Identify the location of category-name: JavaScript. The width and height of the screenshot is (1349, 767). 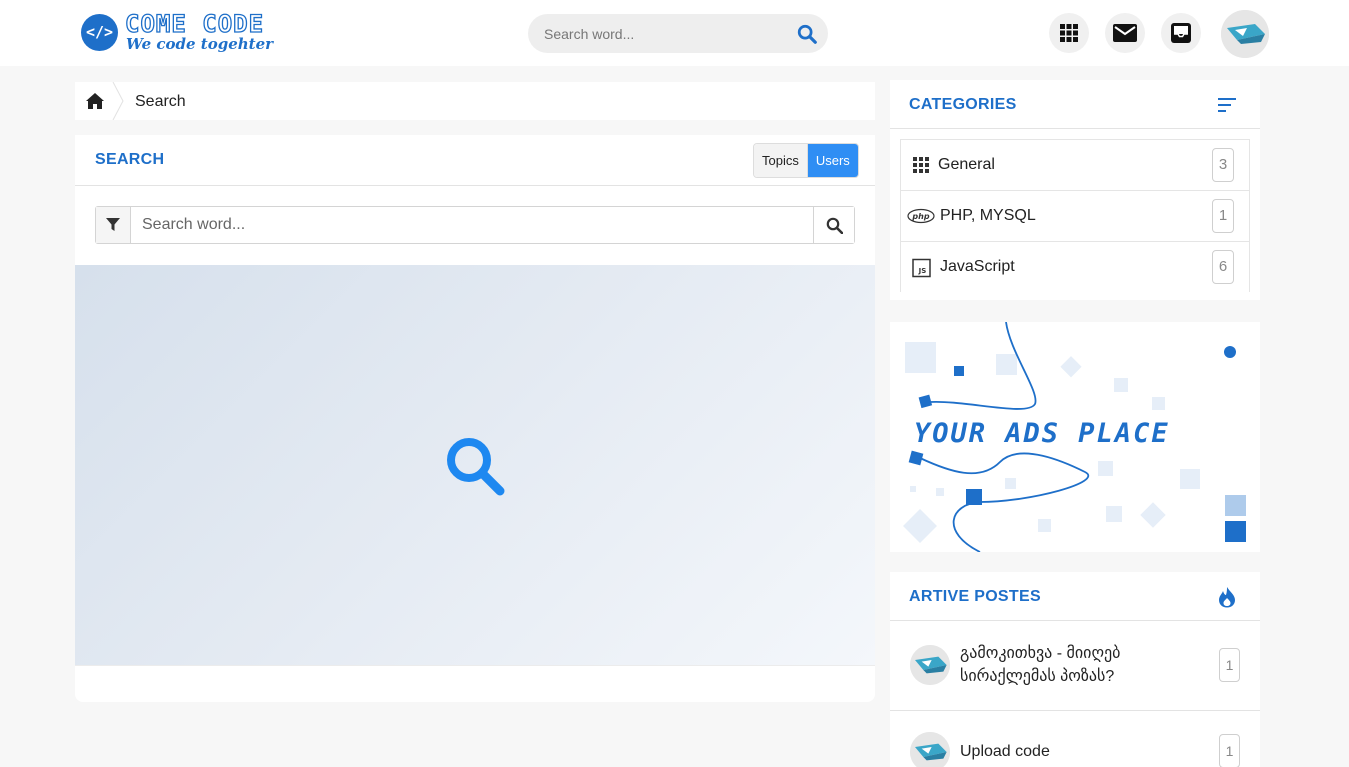
(977, 266).